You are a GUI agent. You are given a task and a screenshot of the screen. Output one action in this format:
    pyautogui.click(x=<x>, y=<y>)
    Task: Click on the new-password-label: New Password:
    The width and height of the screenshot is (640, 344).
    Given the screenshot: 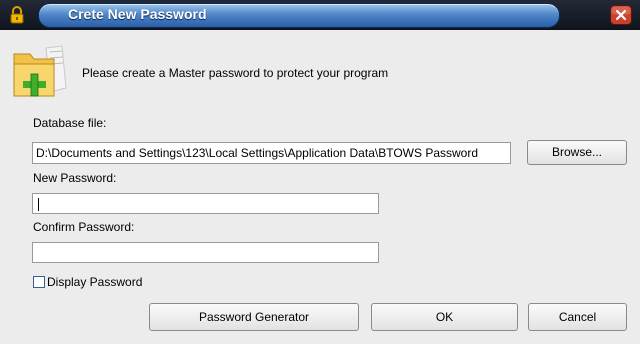 What is the action you would take?
    pyautogui.click(x=75, y=178)
    